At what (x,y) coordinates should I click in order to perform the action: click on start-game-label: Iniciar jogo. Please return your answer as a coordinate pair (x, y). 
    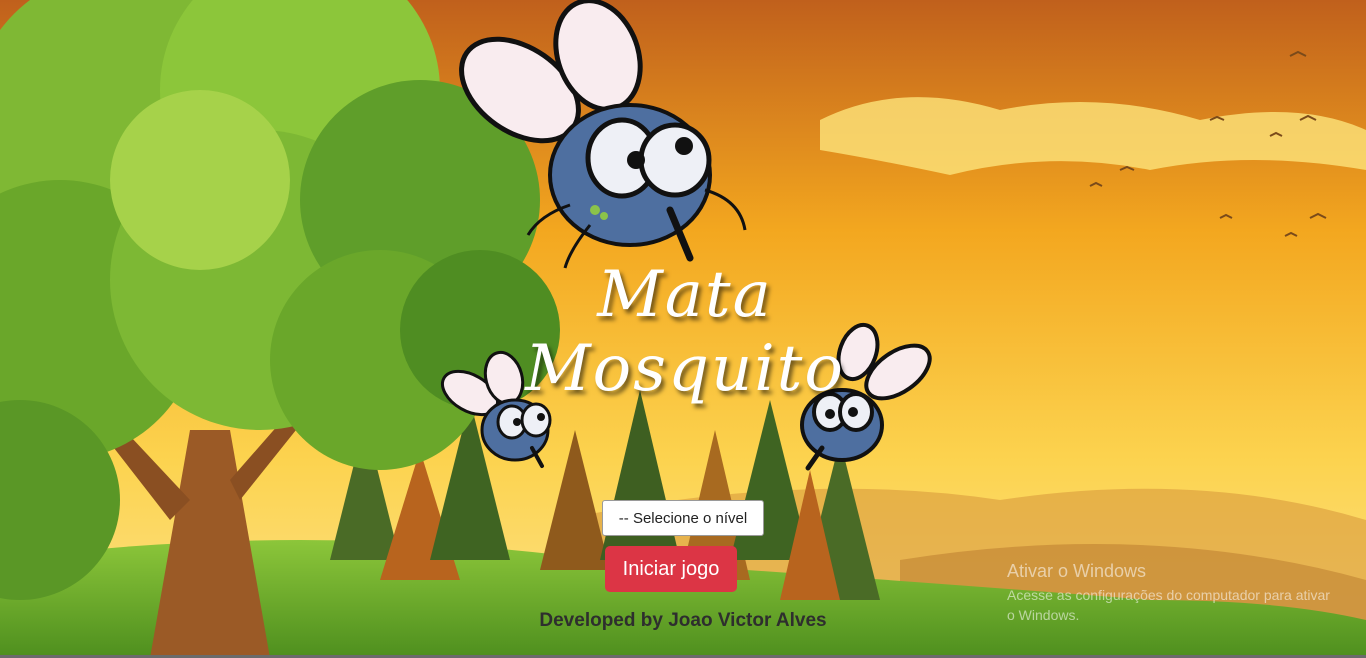
    Looking at the image, I should click on (671, 568).